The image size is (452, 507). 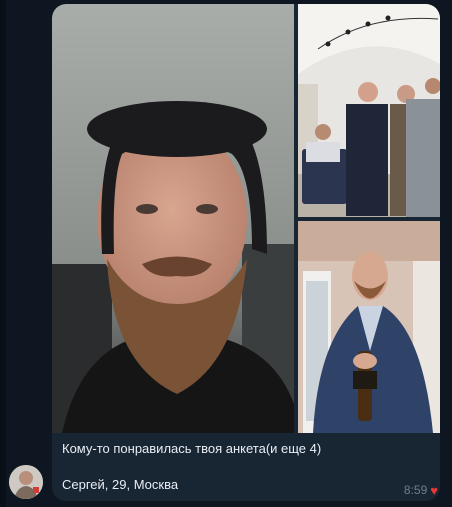 What do you see at coordinates (120, 484) in the screenshot?
I see `message-caption-line2: Сергей, 29, Москва` at bounding box center [120, 484].